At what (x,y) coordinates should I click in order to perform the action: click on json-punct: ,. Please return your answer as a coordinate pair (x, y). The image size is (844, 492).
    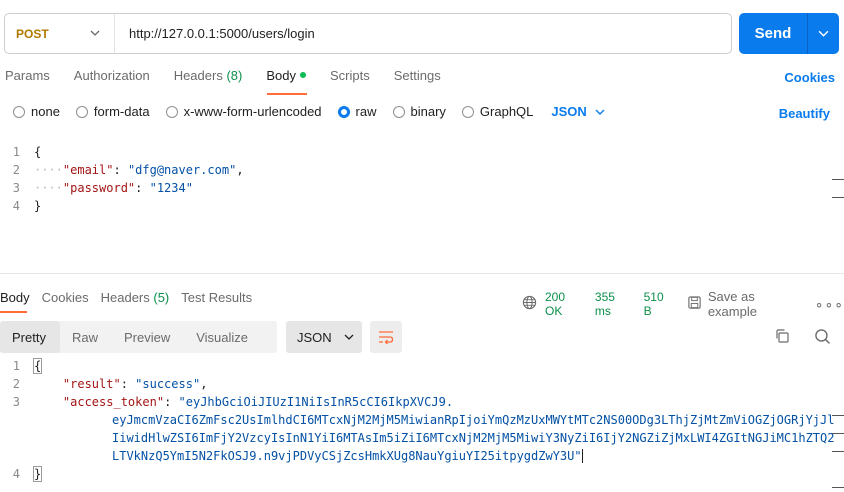
    Looking at the image, I should click on (240, 170).